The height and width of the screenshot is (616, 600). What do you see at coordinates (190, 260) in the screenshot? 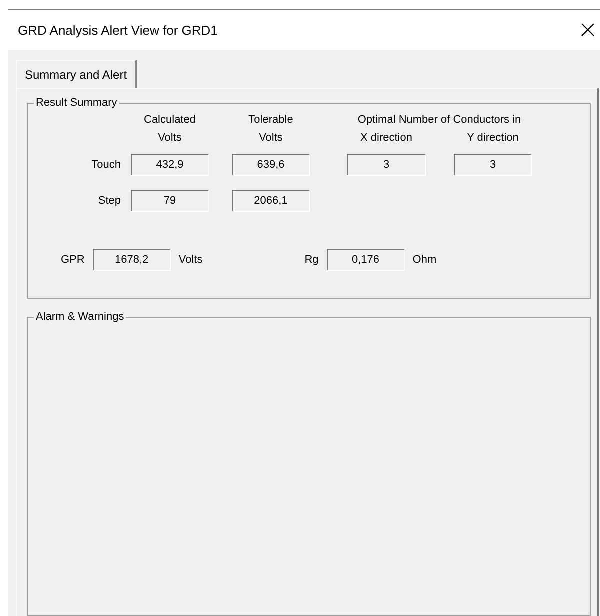
I see `unit-label: Volts` at bounding box center [190, 260].